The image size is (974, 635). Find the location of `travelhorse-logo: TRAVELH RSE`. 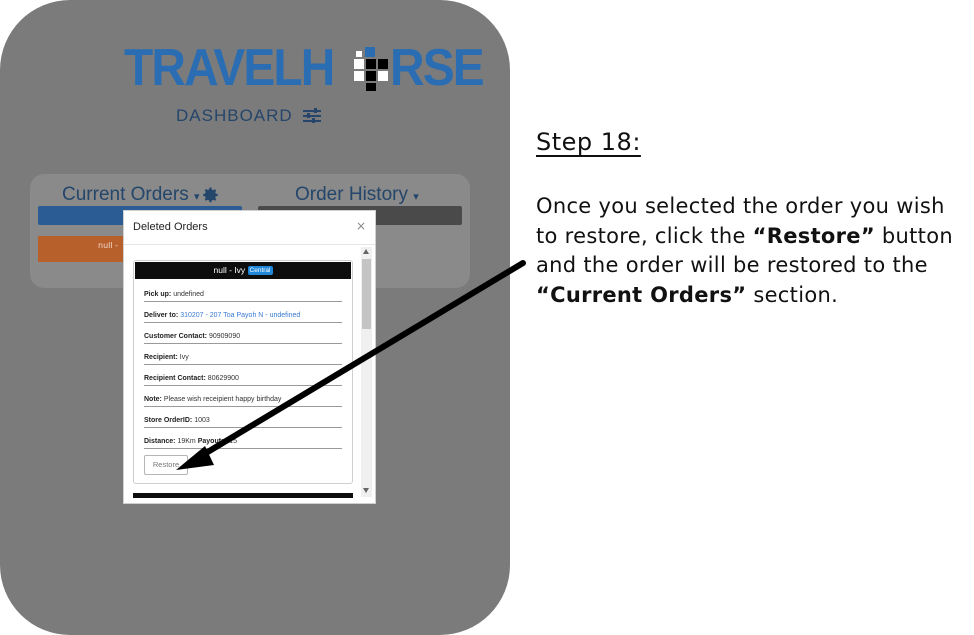

travelhorse-logo: TRAVELH RSE is located at coordinates (307, 68).